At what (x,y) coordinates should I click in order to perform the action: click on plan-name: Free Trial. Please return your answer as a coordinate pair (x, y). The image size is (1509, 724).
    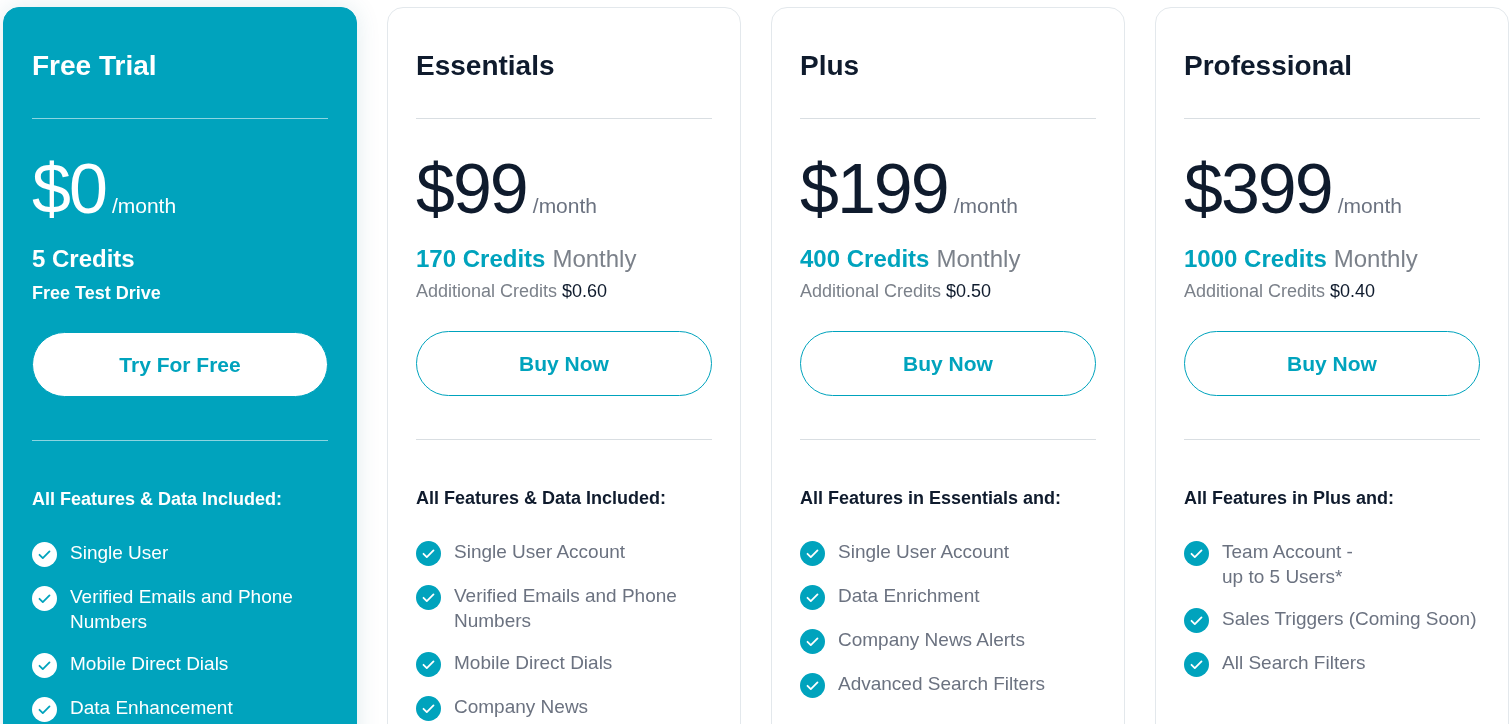
    Looking at the image, I should click on (95, 66).